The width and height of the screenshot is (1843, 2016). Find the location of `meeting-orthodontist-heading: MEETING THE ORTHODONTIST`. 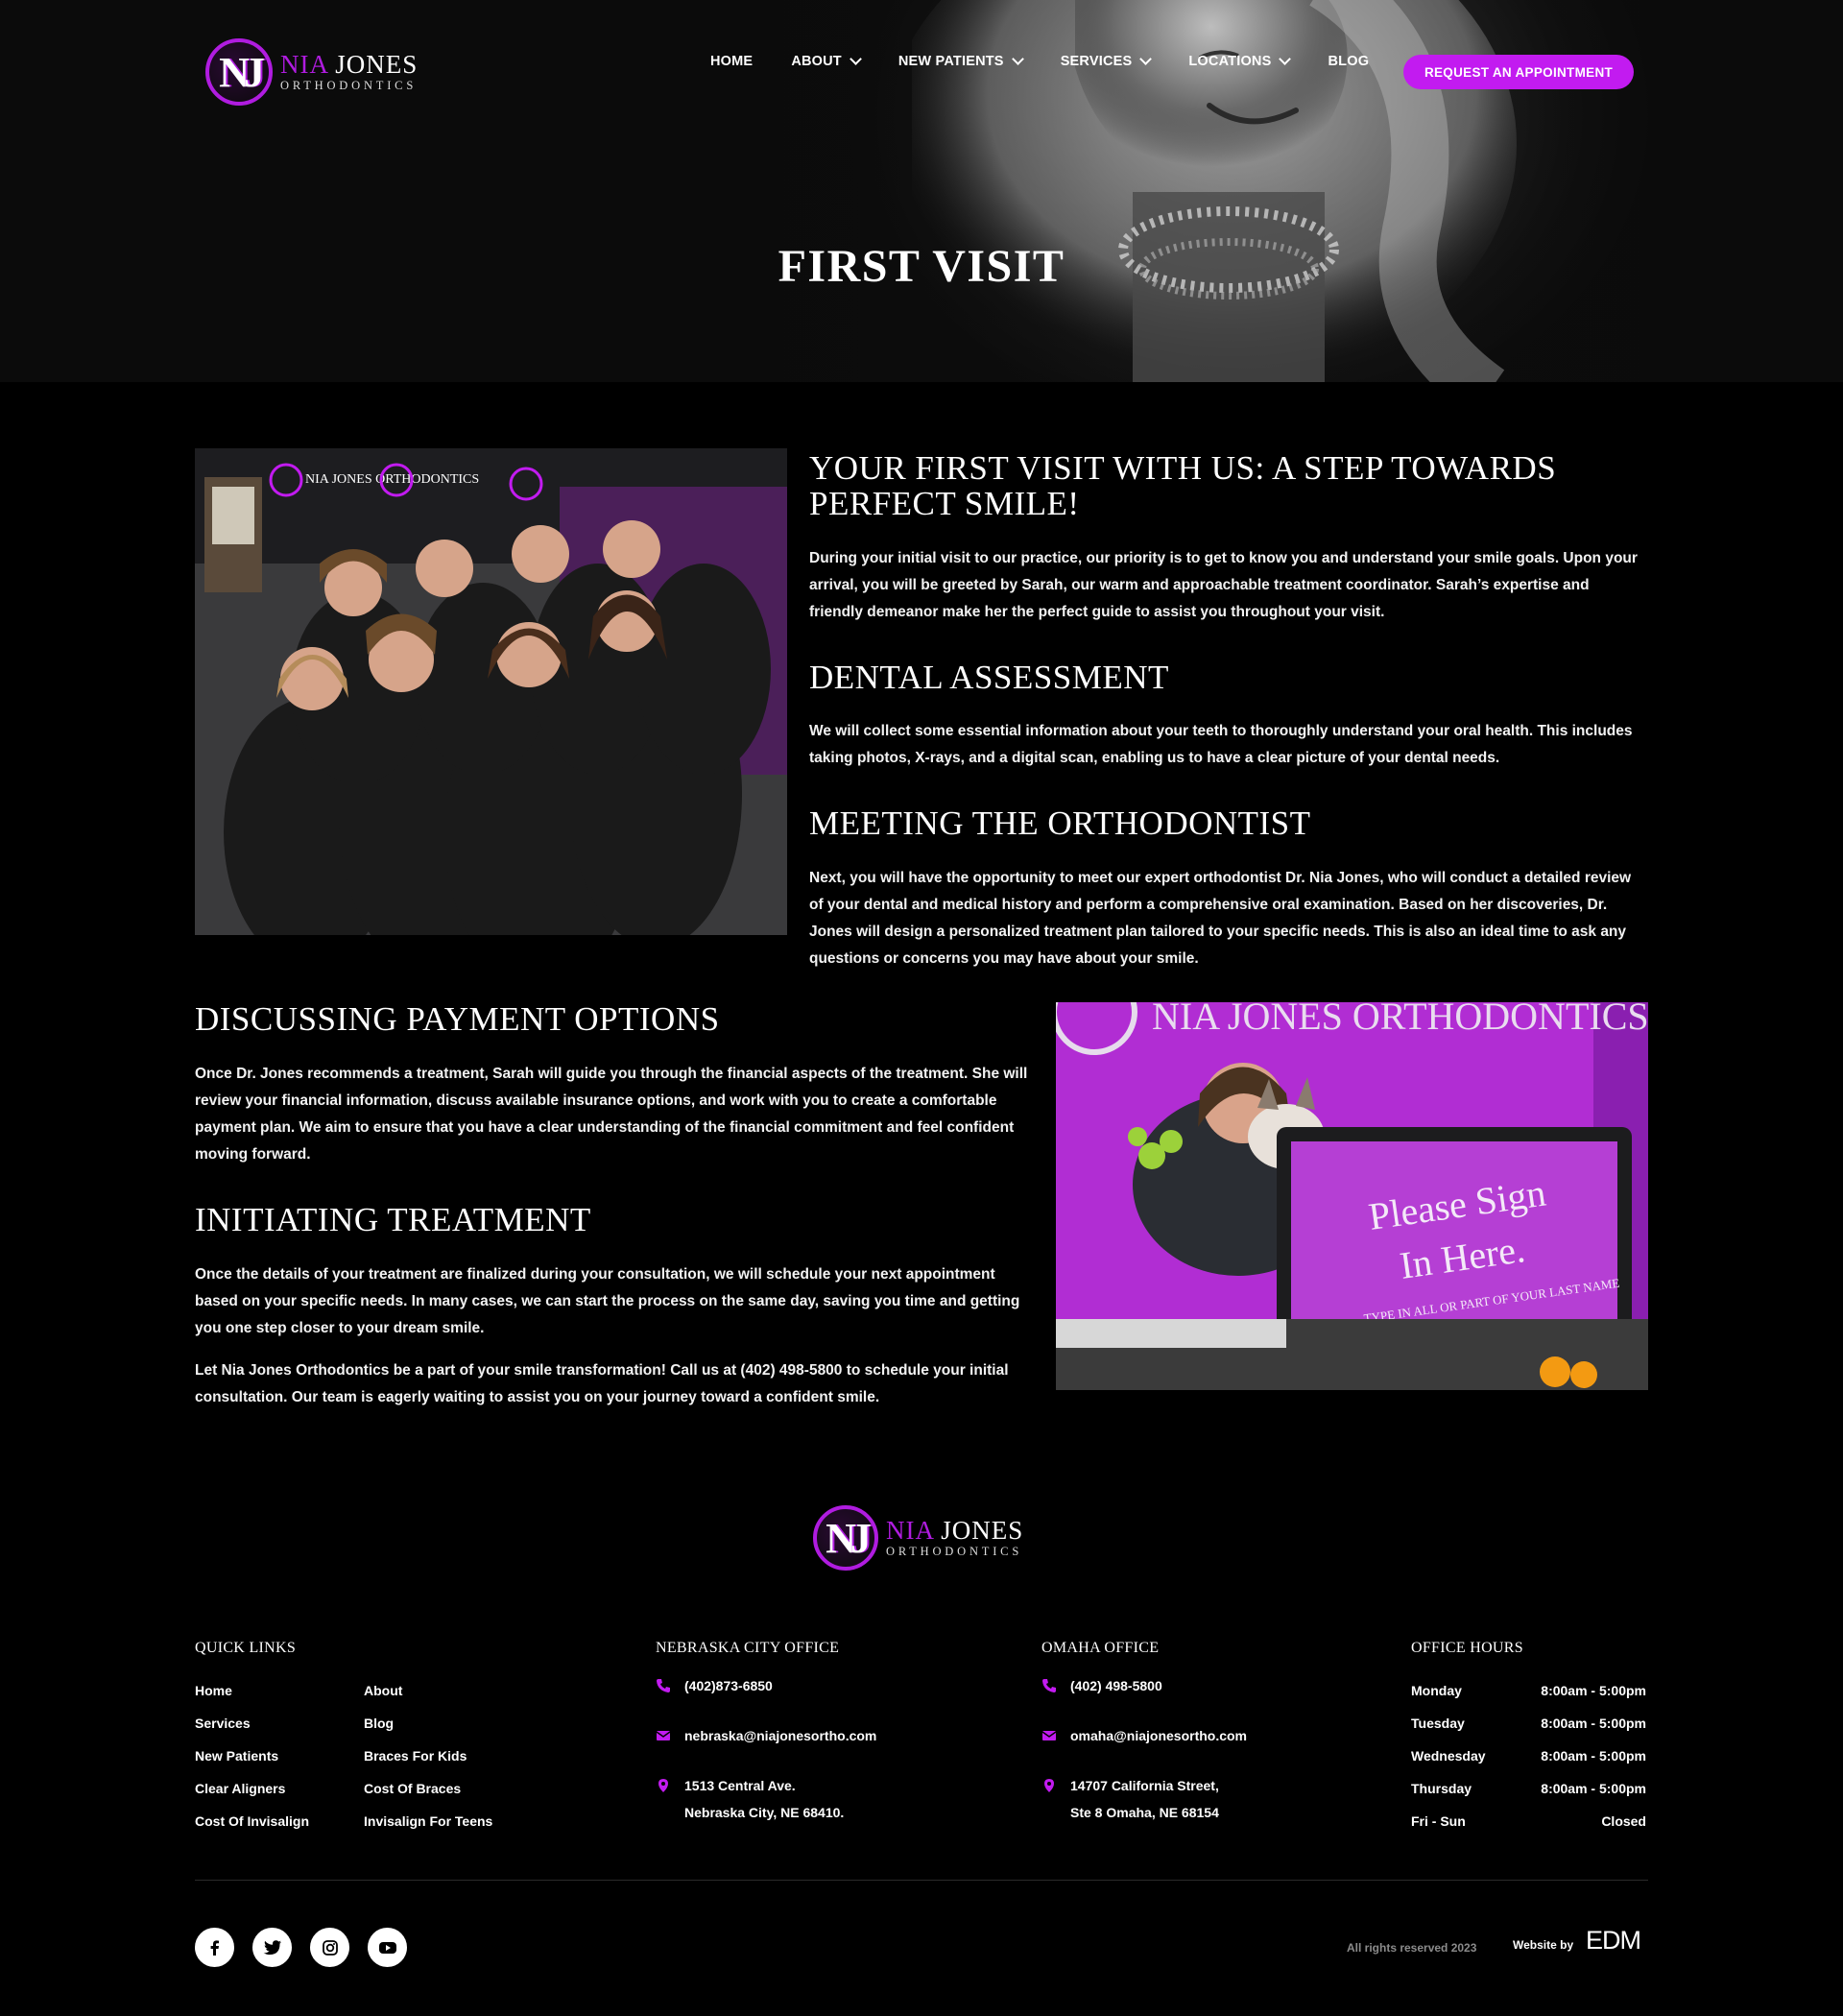

meeting-orthodontist-heading: MEETING THE ORTHODONTIST is located at coordinates (1060, 824).